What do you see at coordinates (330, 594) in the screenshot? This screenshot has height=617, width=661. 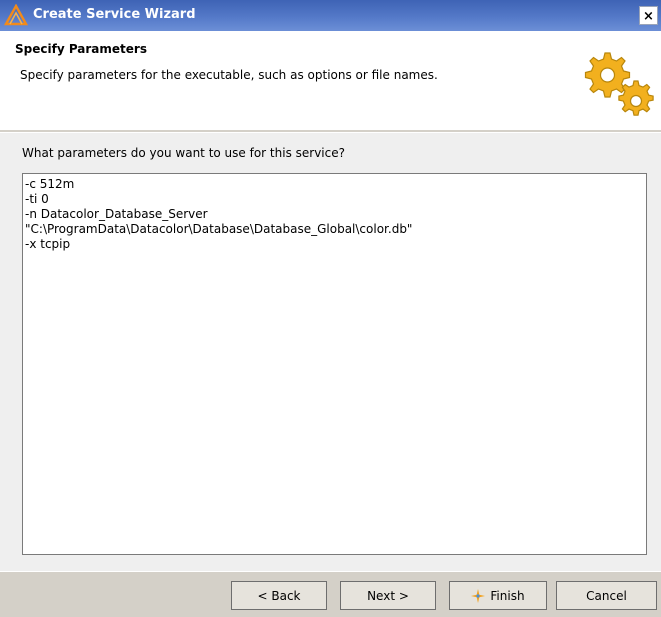 I see `wizard-footer: < Back Next > Finish Cancel` at bounding box center [330, 594].